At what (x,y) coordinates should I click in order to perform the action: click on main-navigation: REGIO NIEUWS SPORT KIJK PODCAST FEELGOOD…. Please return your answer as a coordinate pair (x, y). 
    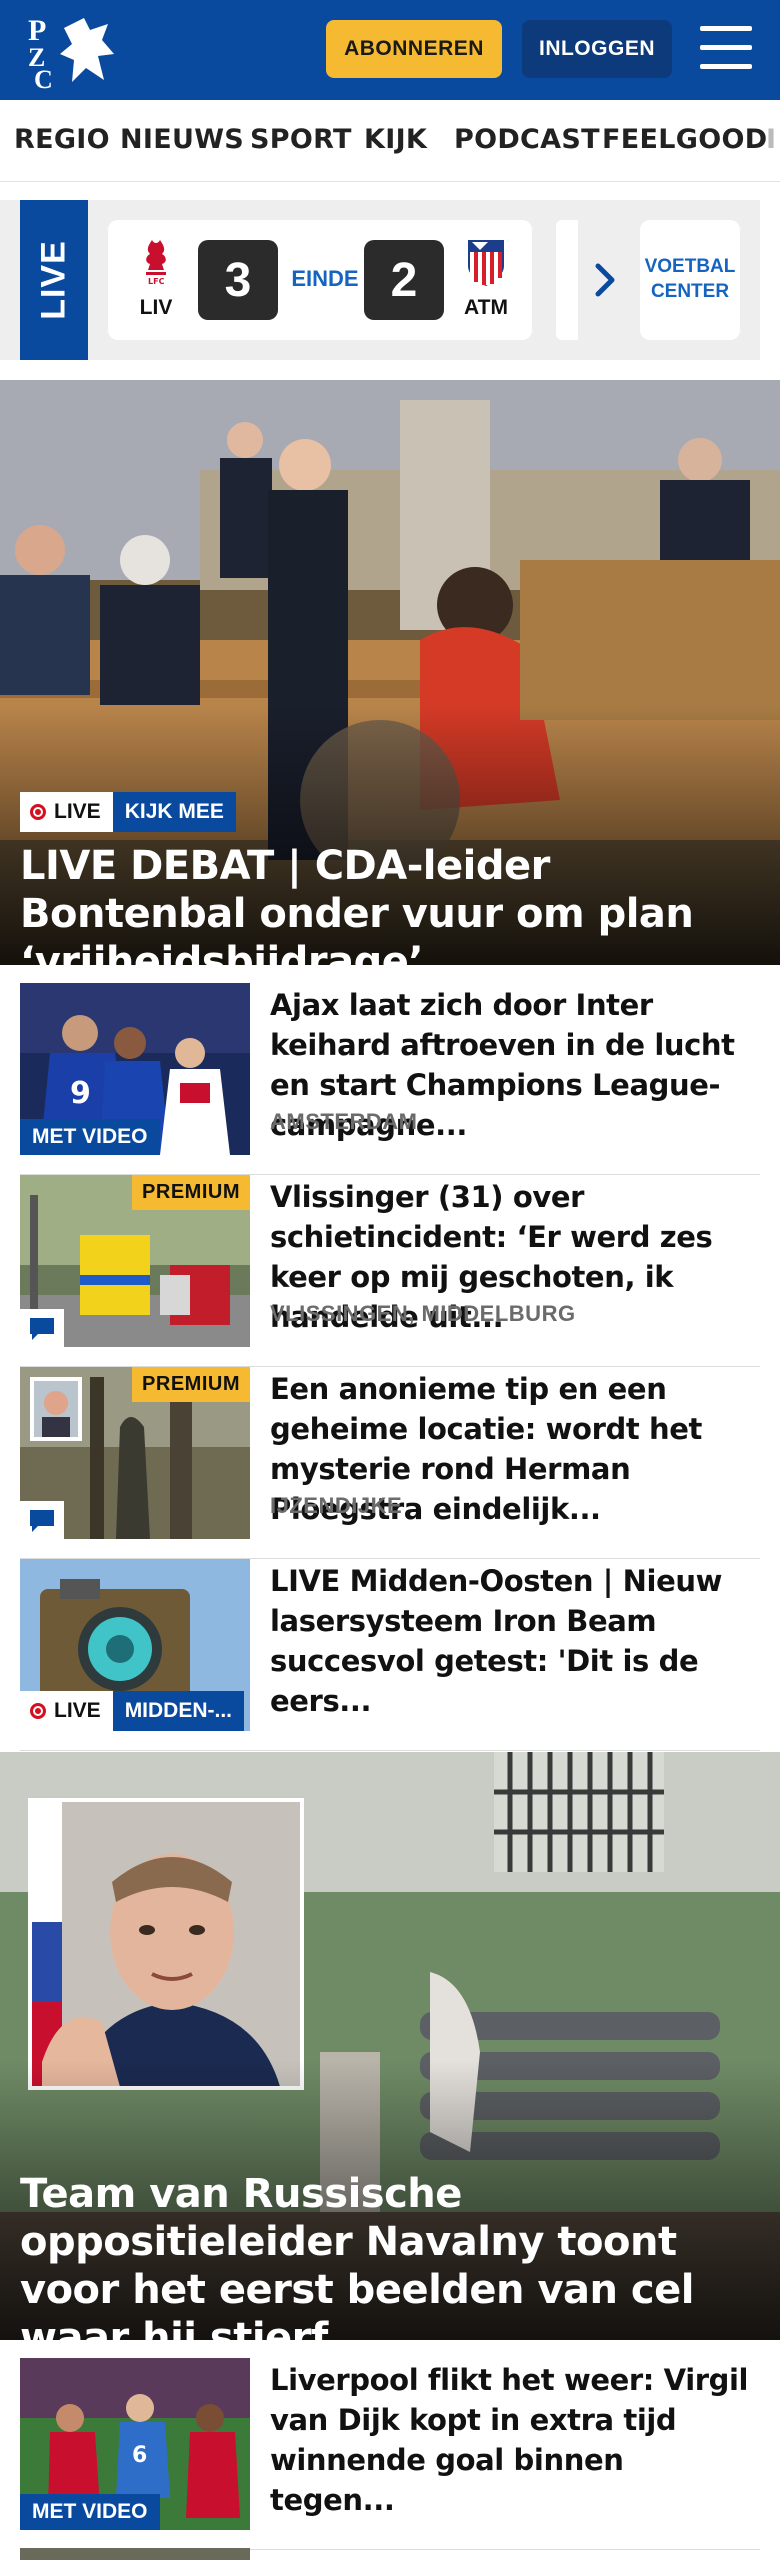
    Looking at the image, I should click on (390, 141).